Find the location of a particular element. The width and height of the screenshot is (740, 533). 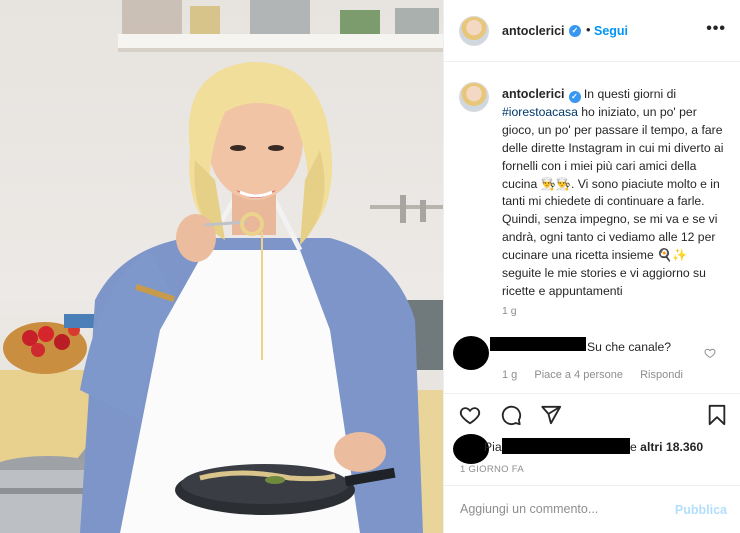

likes-count: e altri 18.360 is located at coordinates (666, 447).